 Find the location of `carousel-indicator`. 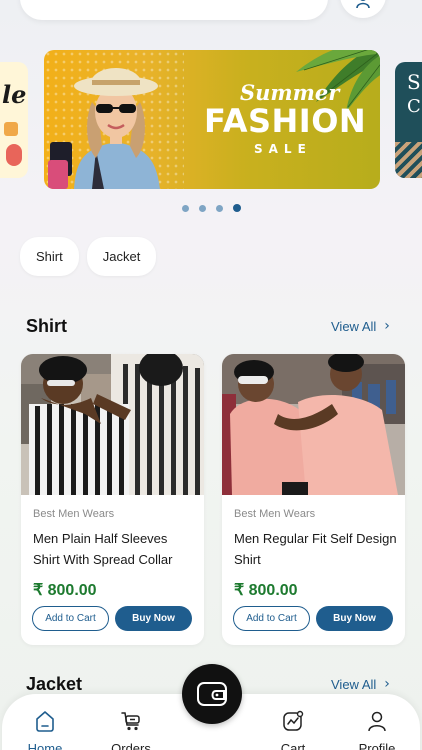

carousel-indicator is located at coordinates (211, 208).